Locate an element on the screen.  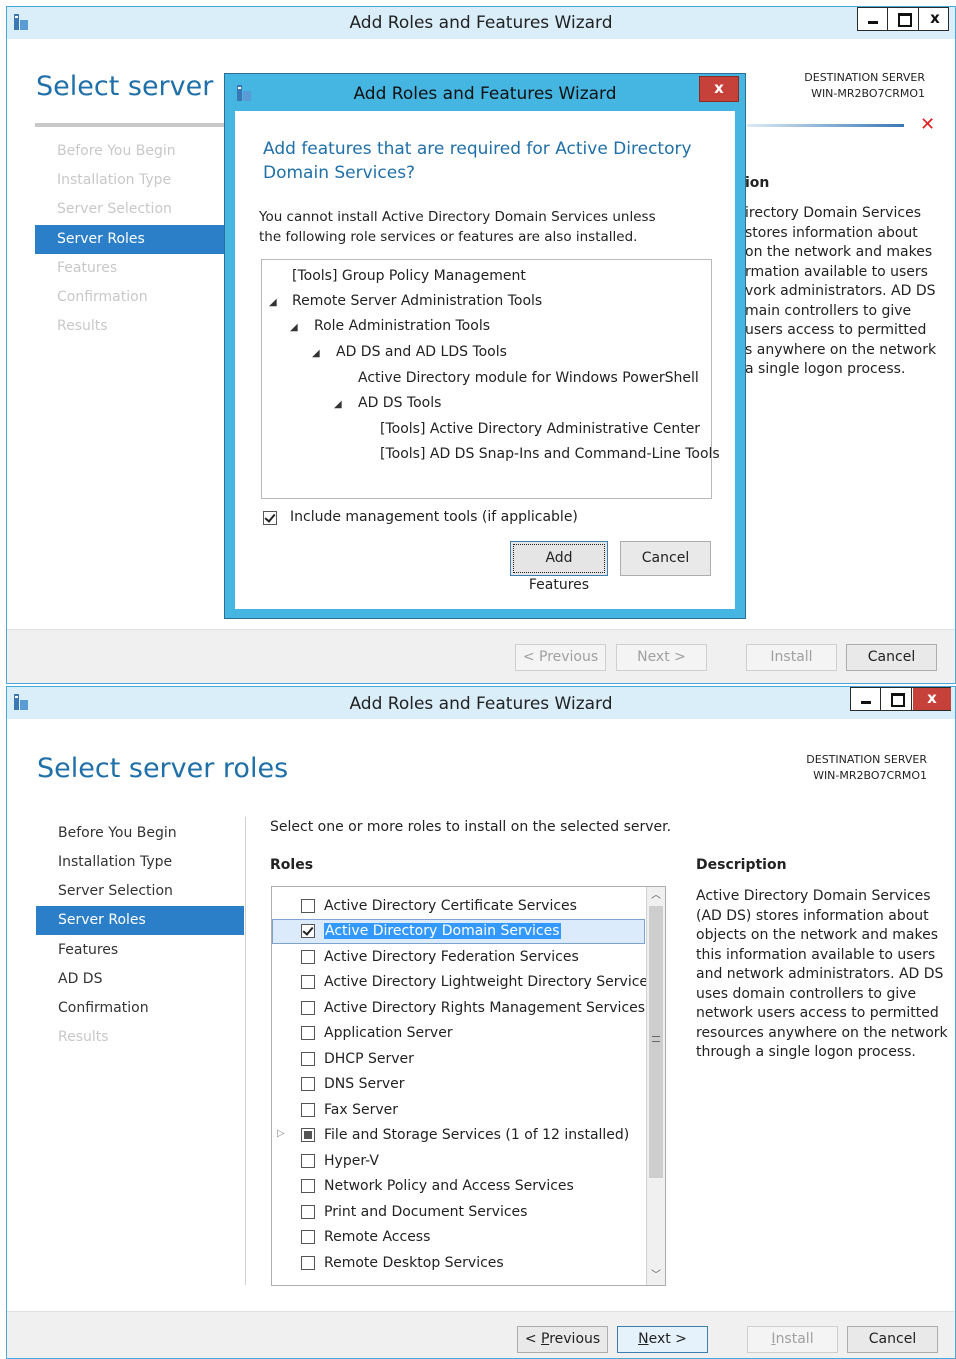
role-item-selected: Active Directory Domain Services is located at coordinates (458, 931).